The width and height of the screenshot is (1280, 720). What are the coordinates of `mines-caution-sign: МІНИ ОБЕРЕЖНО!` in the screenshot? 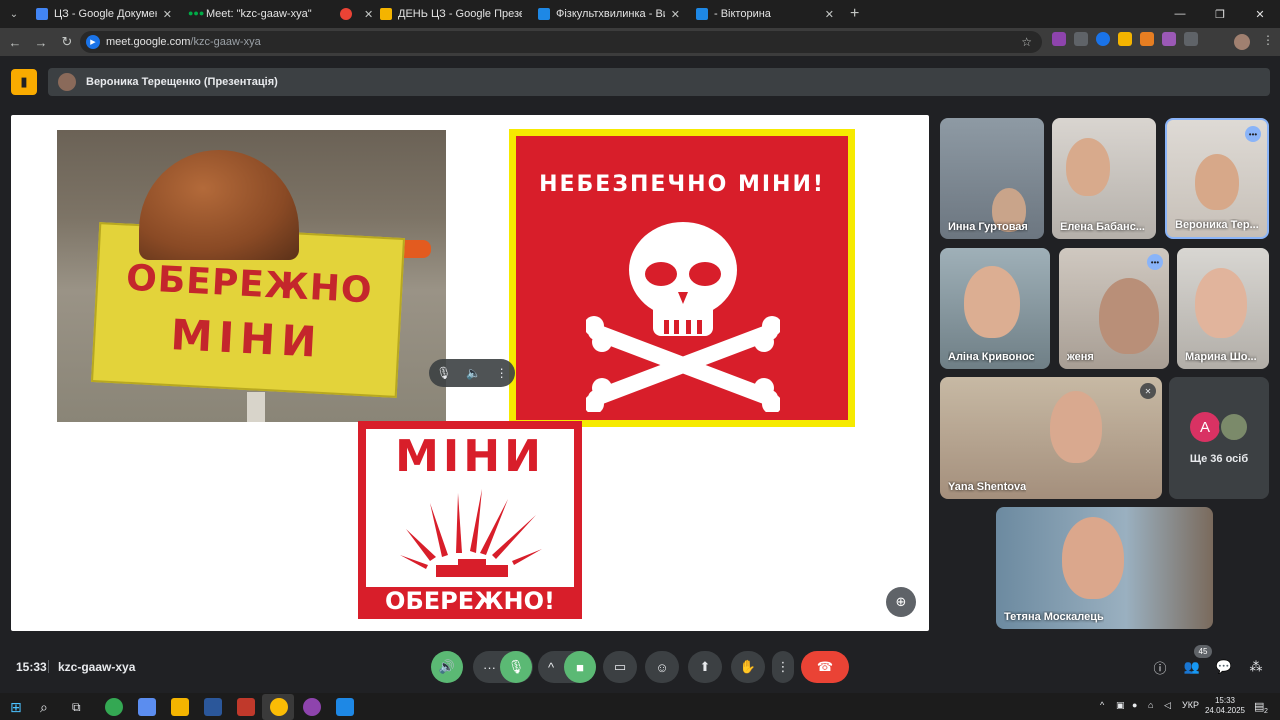 It's located at (470, 520).